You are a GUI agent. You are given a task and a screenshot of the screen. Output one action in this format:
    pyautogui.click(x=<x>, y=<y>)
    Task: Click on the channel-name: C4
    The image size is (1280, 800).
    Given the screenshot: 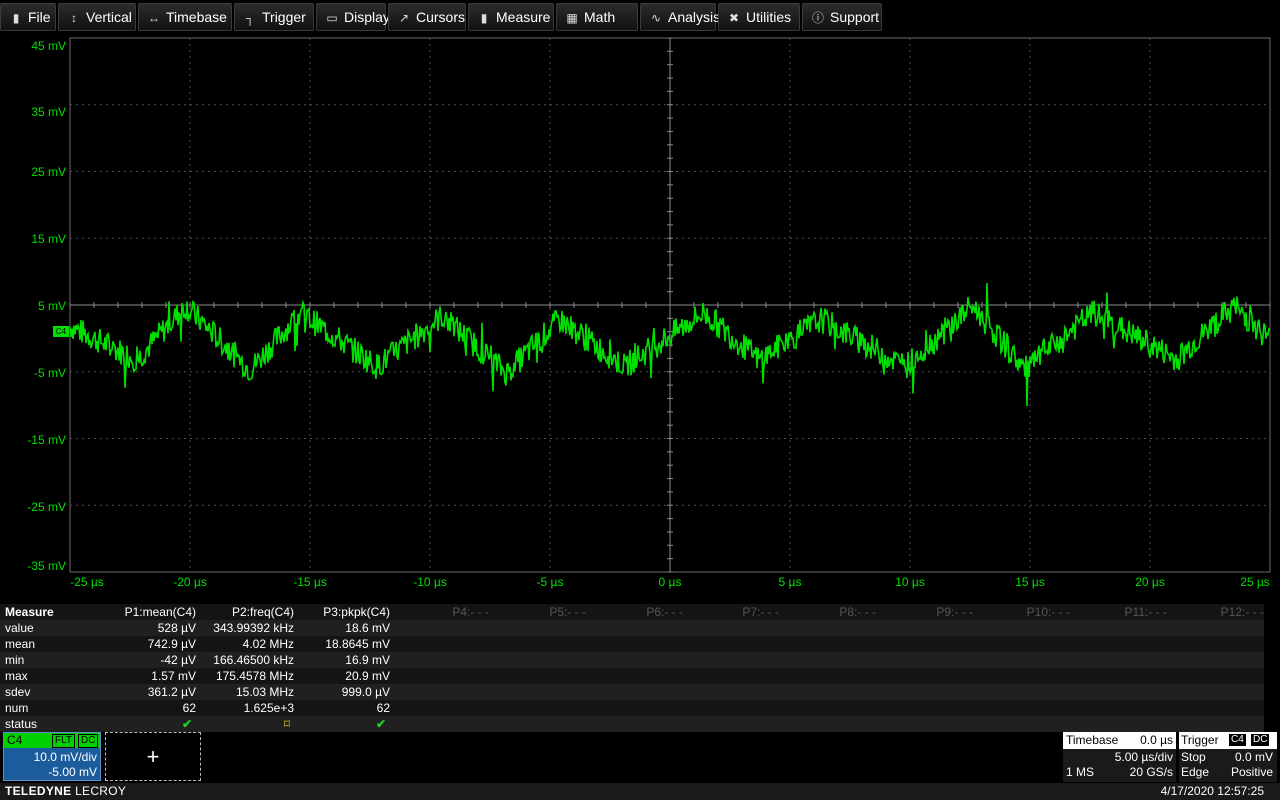 What is the action you would take?
    pyautogui.click(x=15, y=740)
    